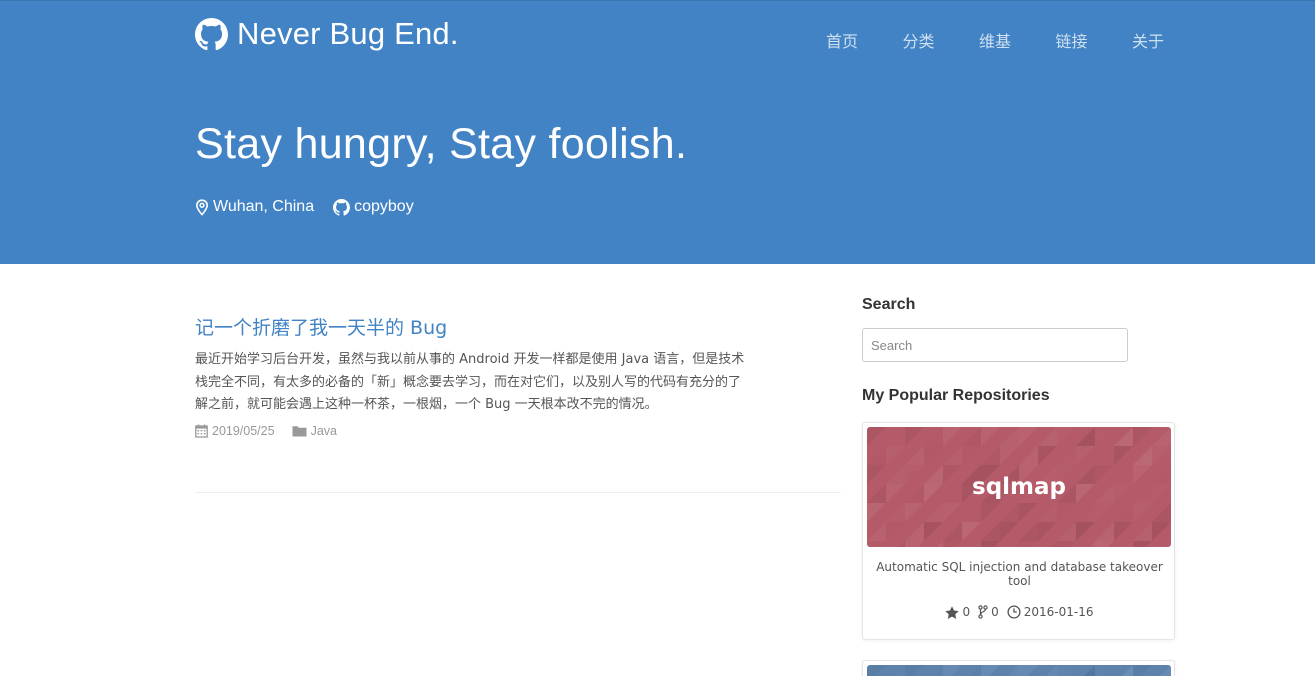  Describe the element at coordinates (995, 612) in the screenshot. I see `repo-forks-count: 0` at that location.